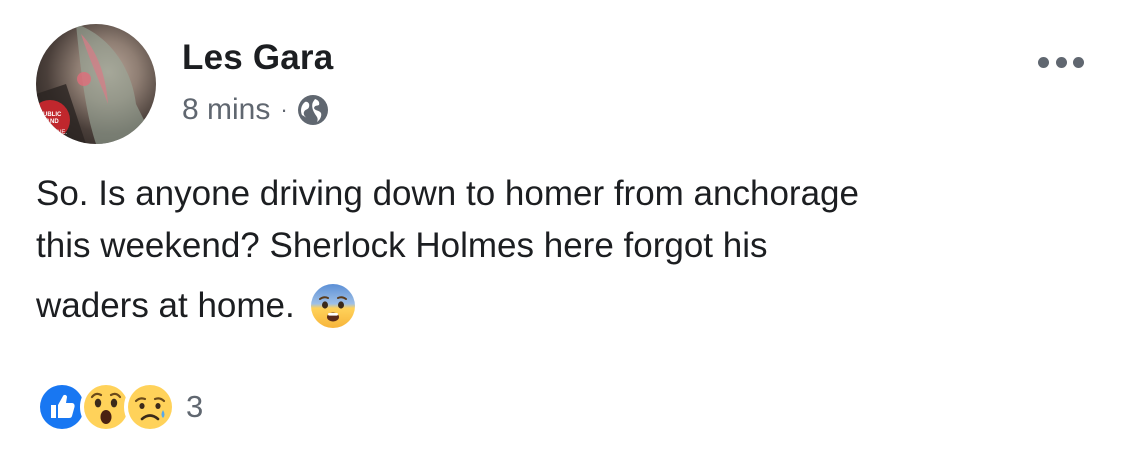  I want to click on svg-text: ACE, so click(58, 140).